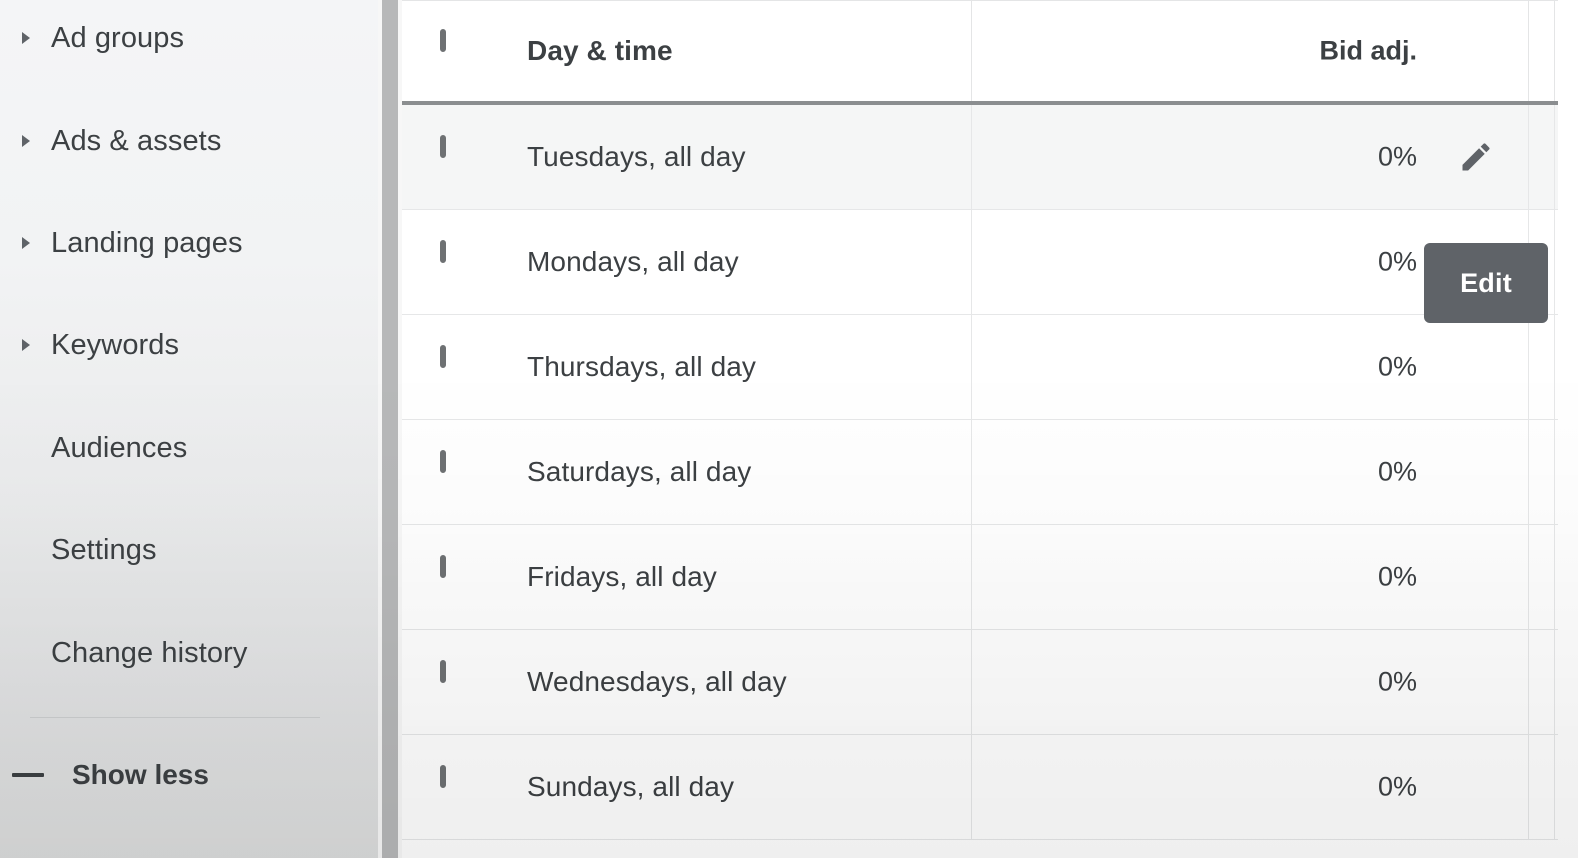 The image size is (1578, 858). I want to click on sidebar-item-label: Ads & assets, so click(136, 140).